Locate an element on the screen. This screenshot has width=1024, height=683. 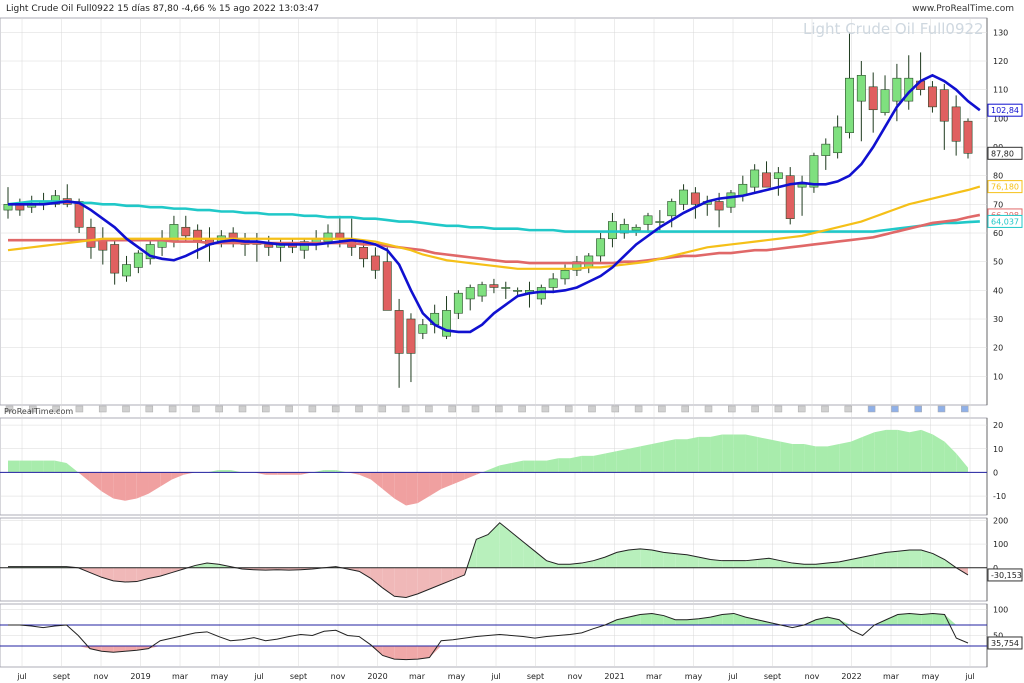
y-tick-label: 20 is located at coordinates (998, 425).